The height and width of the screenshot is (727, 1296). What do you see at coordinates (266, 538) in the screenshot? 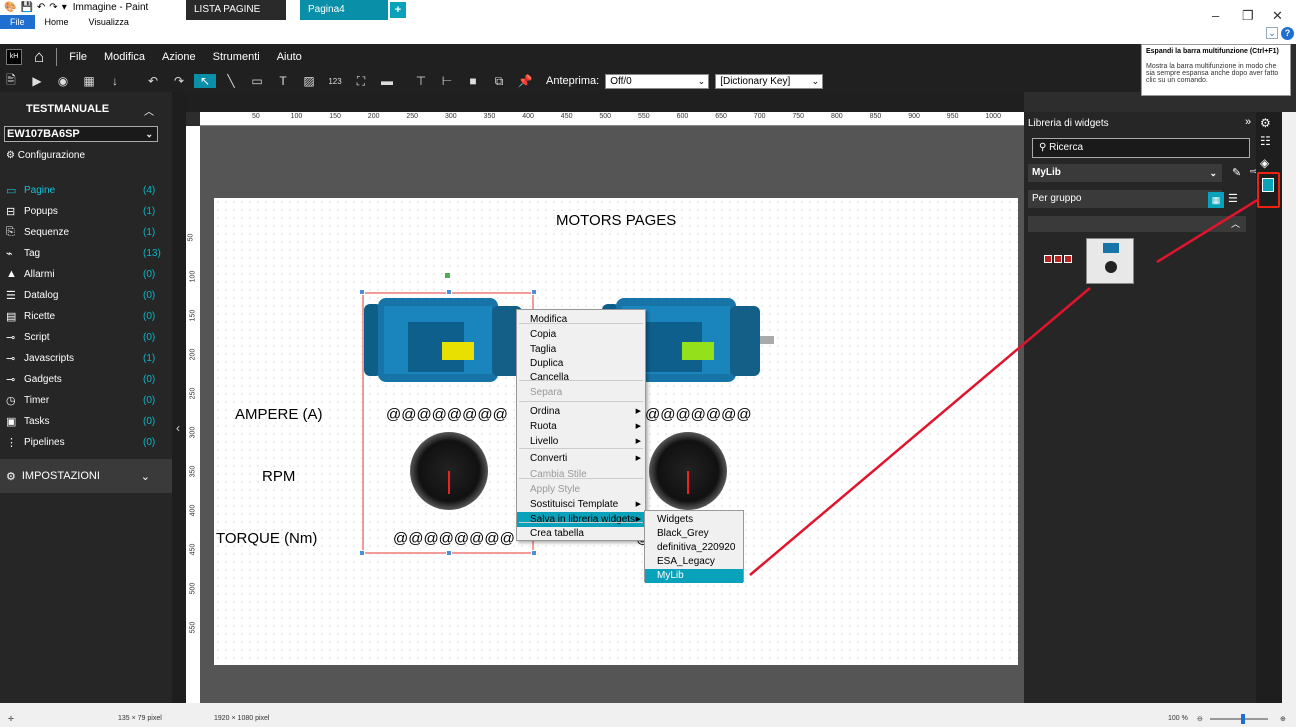
I see `torque-label: TORQUE (Nm)` at bounding box center [266, 538].